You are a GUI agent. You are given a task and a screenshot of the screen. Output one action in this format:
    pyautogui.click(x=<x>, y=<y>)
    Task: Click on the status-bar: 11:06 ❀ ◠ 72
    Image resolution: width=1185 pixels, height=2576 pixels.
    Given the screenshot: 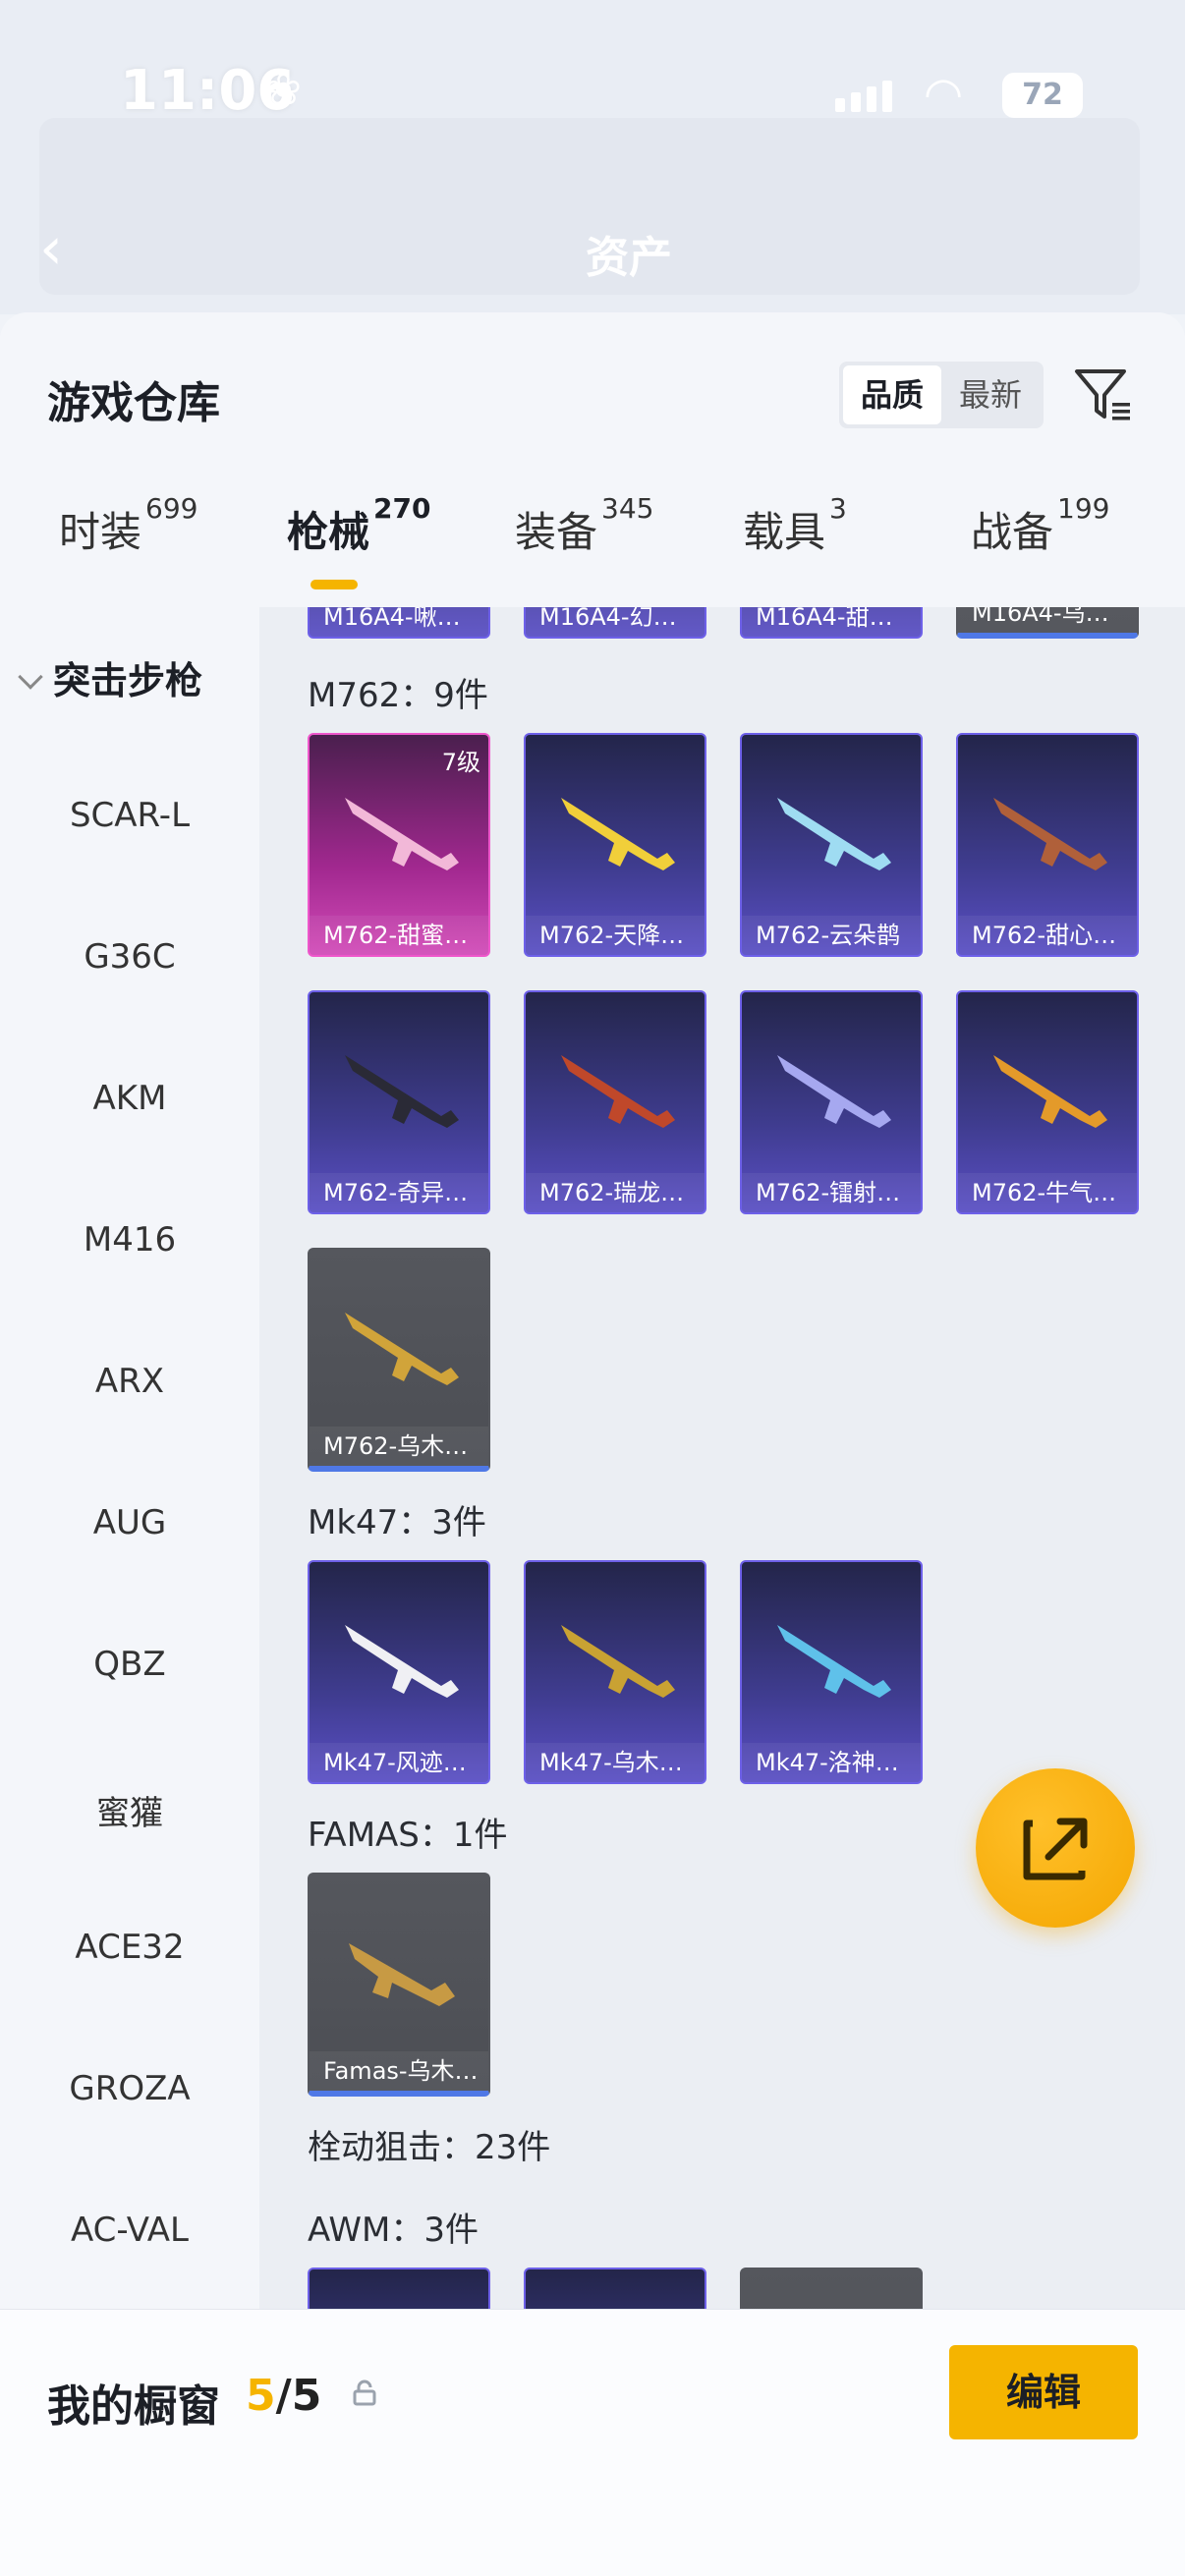 What is the action you would take?
    pyautogui.click(x=592, y=98)
    